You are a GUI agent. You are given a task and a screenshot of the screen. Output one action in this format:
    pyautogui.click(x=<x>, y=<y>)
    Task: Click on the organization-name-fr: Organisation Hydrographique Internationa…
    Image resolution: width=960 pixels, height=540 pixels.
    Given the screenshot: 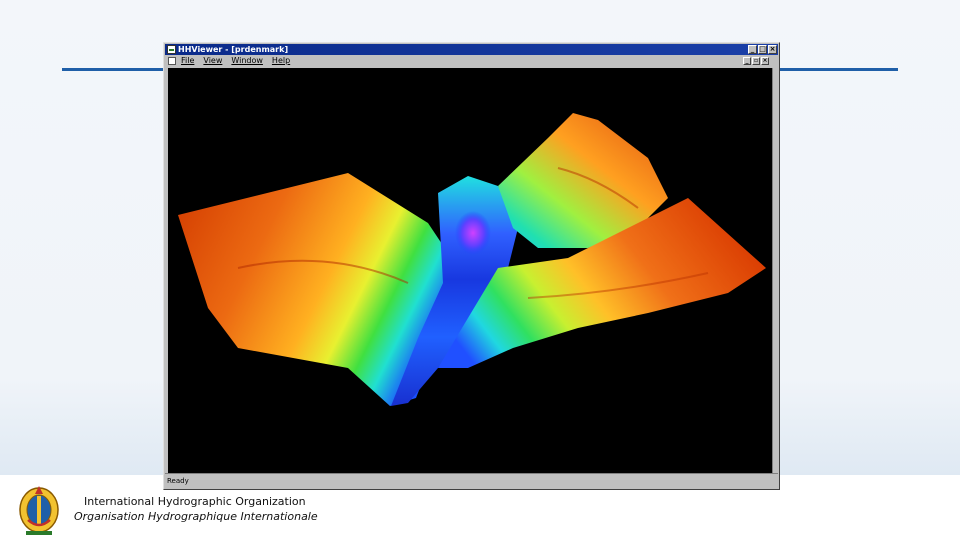 What is the action you would take?
    pyautogui.click(x=196, y=516)
    